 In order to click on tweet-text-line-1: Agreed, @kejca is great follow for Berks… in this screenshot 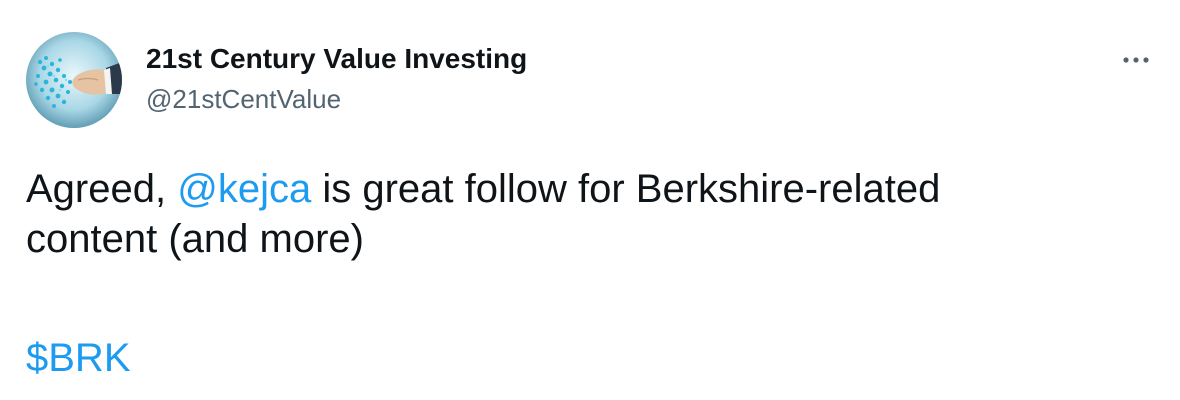, I will do `click(586, 189)`.